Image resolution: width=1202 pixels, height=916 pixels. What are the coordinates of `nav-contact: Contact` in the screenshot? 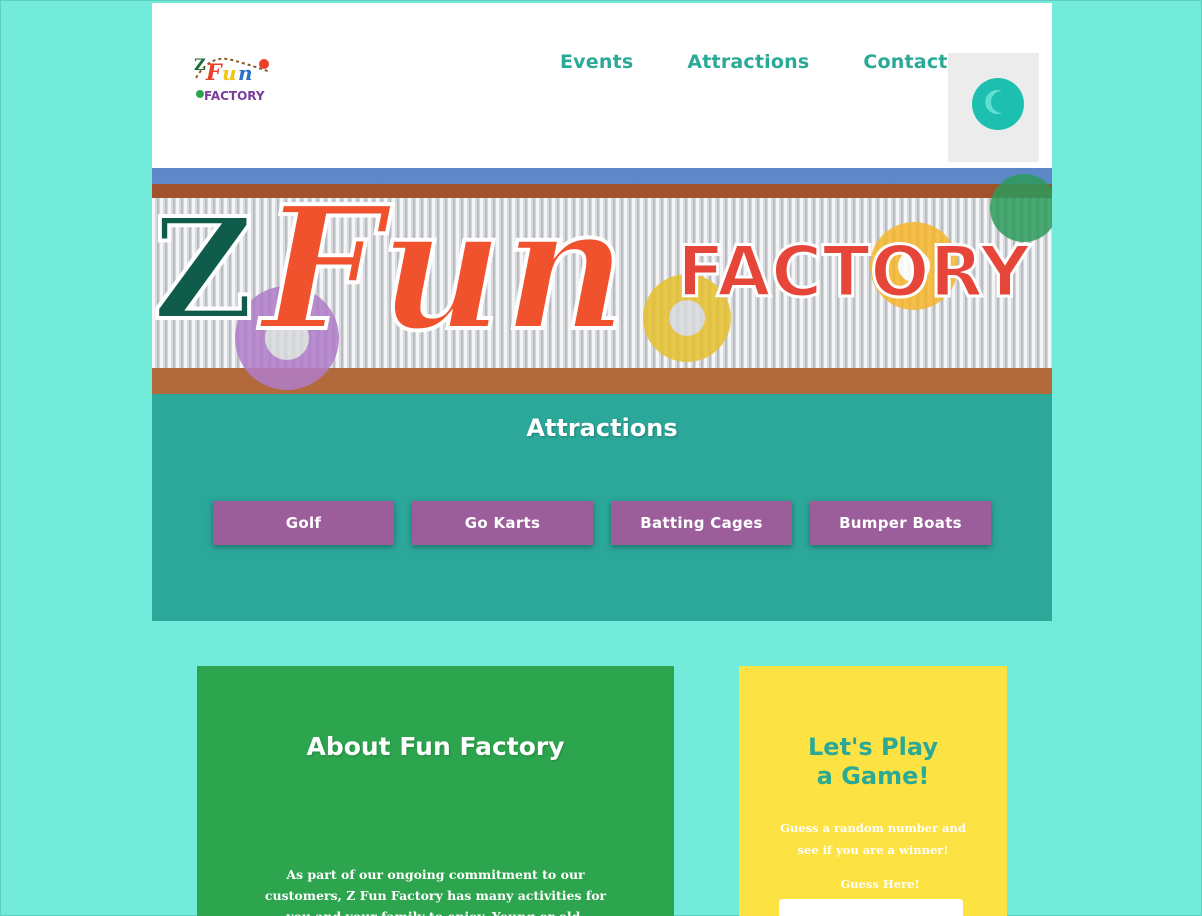 It's located at (905, 62).